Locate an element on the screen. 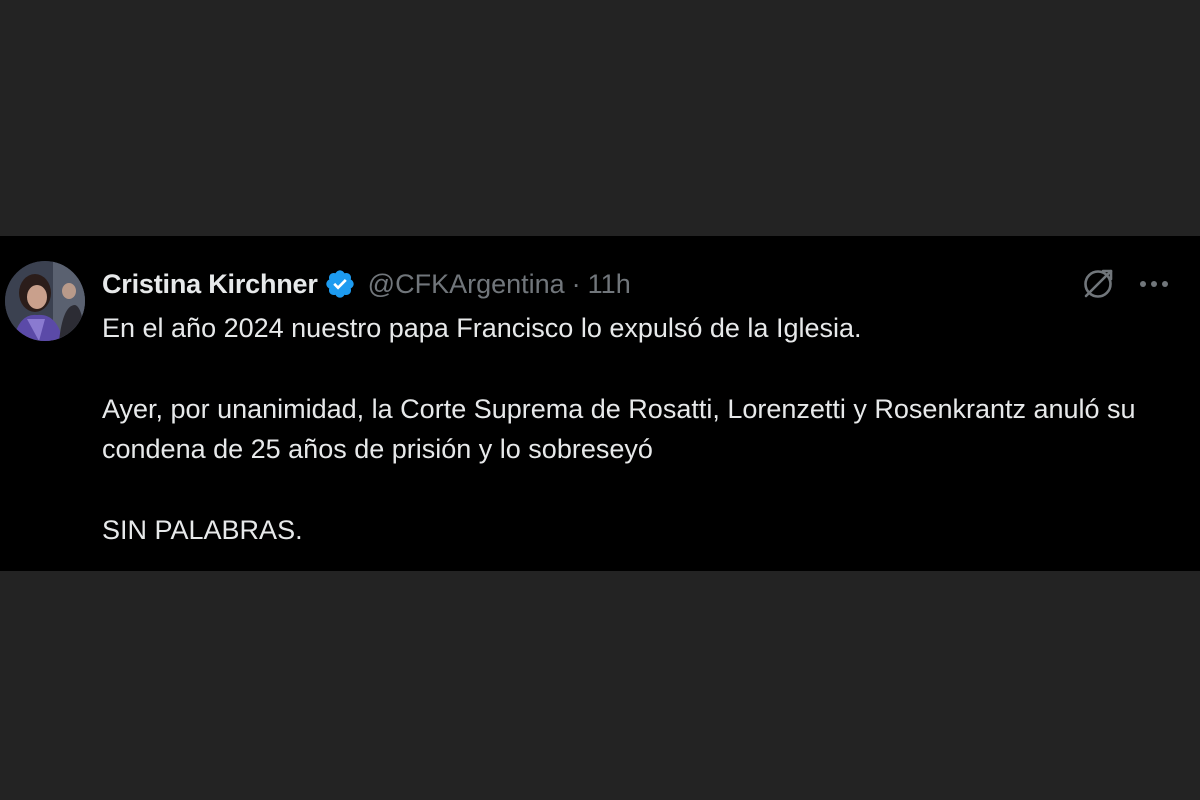 This screenshot has width=1200, height=800. verified-badge-icon is located at coordinates (340, 284).